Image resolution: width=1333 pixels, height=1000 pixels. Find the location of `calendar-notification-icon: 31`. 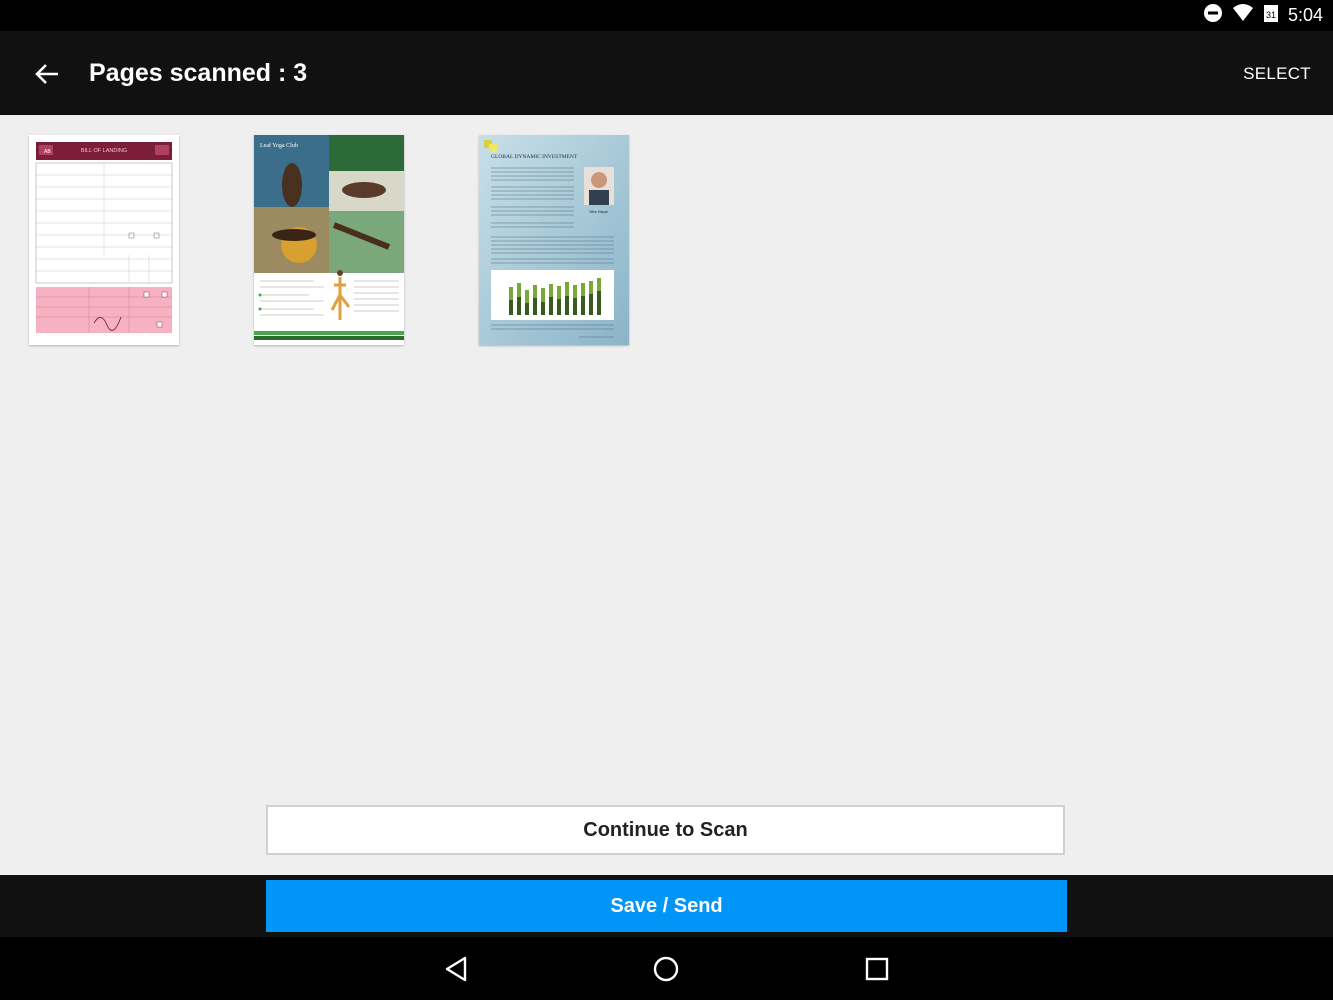

calendar-notification-icon: 31 is located at coordinates (1271, 15).